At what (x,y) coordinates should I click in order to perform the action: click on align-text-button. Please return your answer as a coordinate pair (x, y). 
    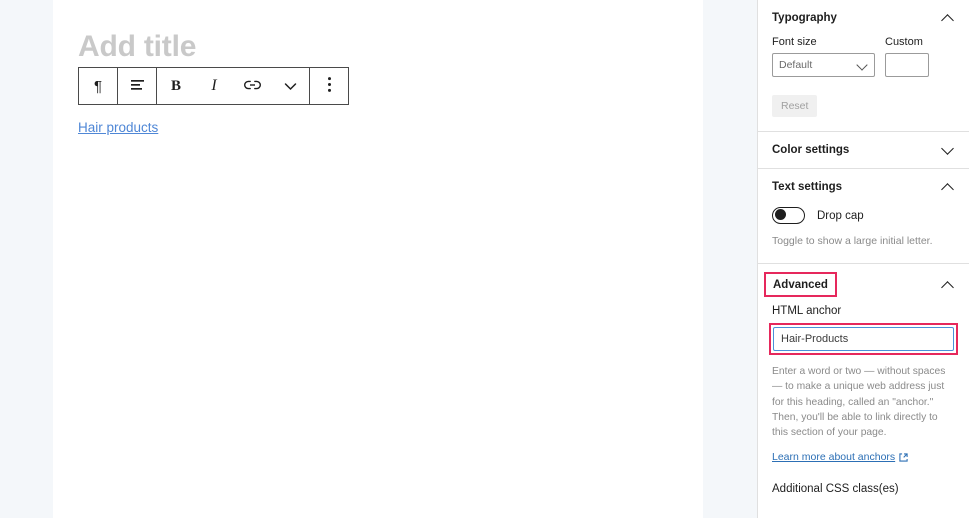
    Looking at the image, I should click on (137, 86).